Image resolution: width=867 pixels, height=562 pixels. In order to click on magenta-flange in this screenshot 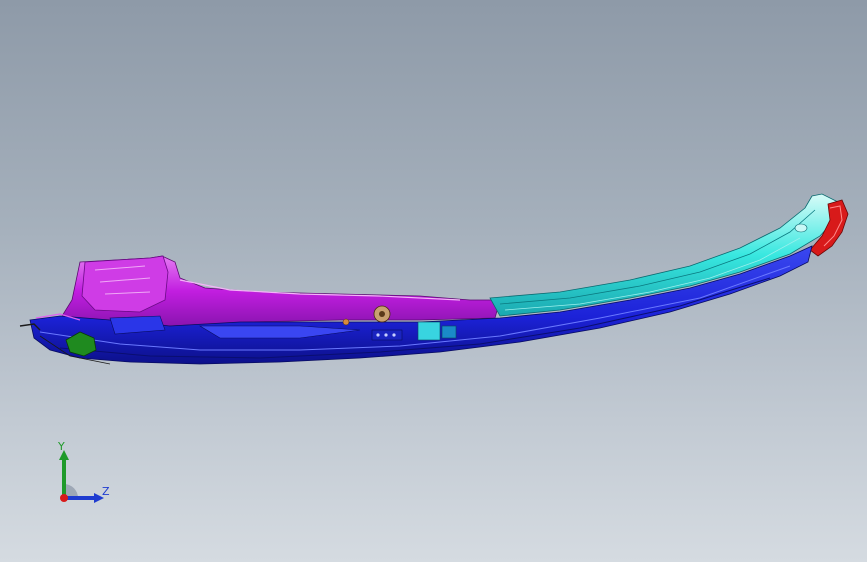, I will do `click(125, 284)`.